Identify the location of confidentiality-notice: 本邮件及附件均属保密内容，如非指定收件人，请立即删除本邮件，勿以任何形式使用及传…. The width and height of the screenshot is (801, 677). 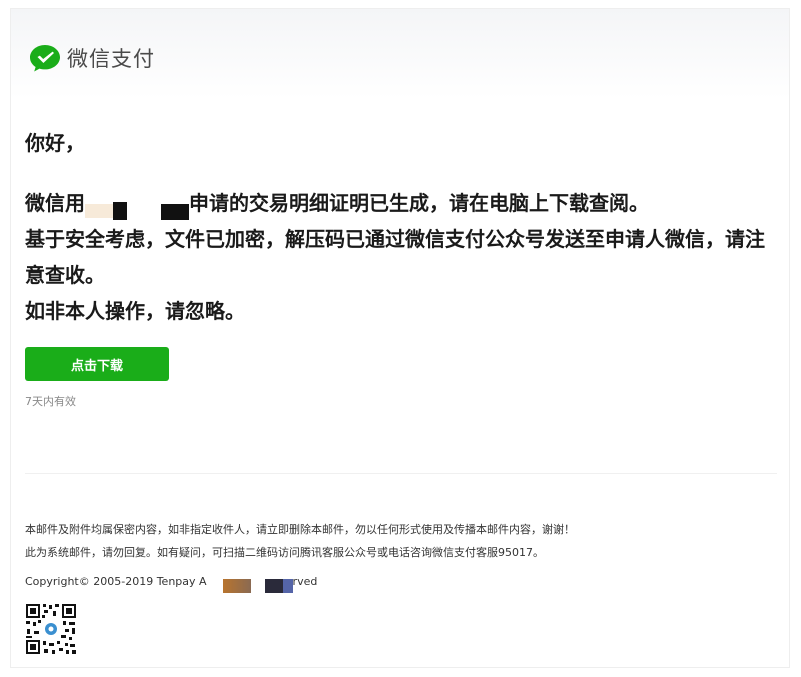
(300, 529).